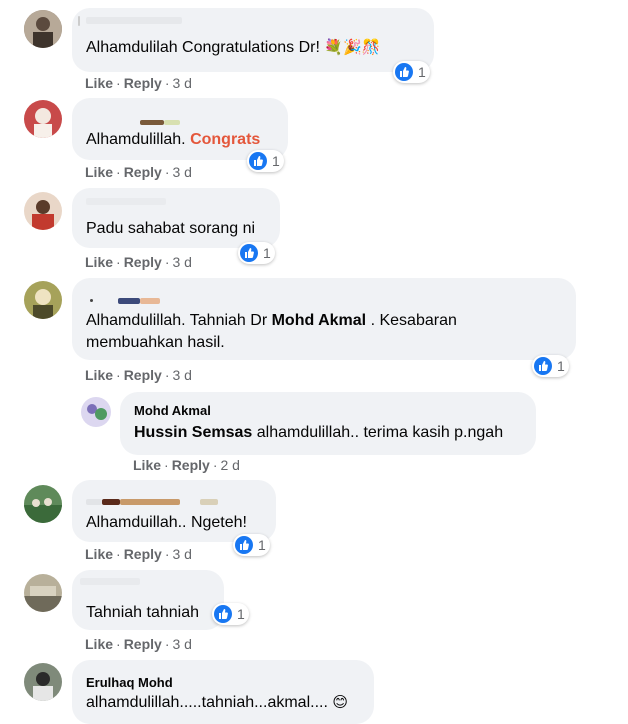  I want to click on comment-text-line2: membuahkan hasil., so click(155, 342).